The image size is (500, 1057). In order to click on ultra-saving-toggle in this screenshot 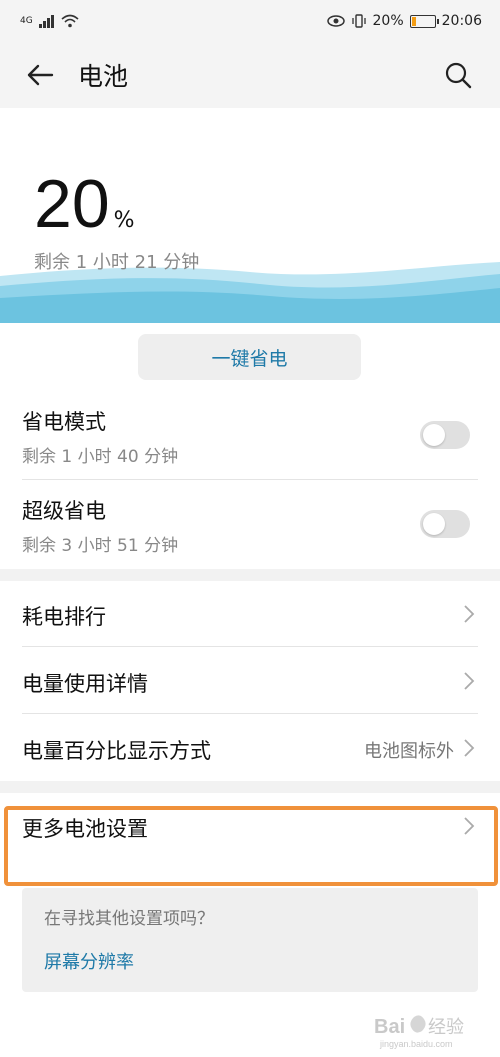, I will do `click(445, 524)`.